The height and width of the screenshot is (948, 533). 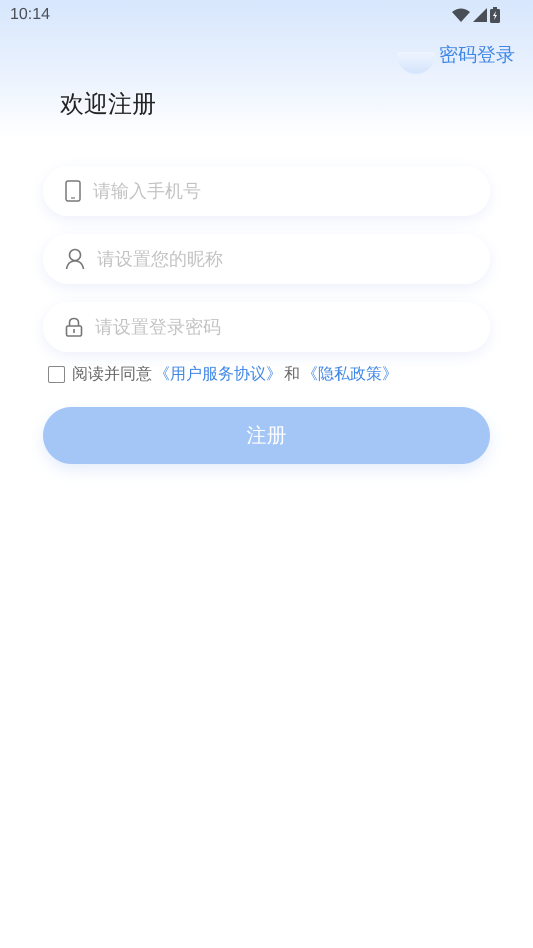 I want to click on input-field: 请输入手机号, so click(x=279, y=191).